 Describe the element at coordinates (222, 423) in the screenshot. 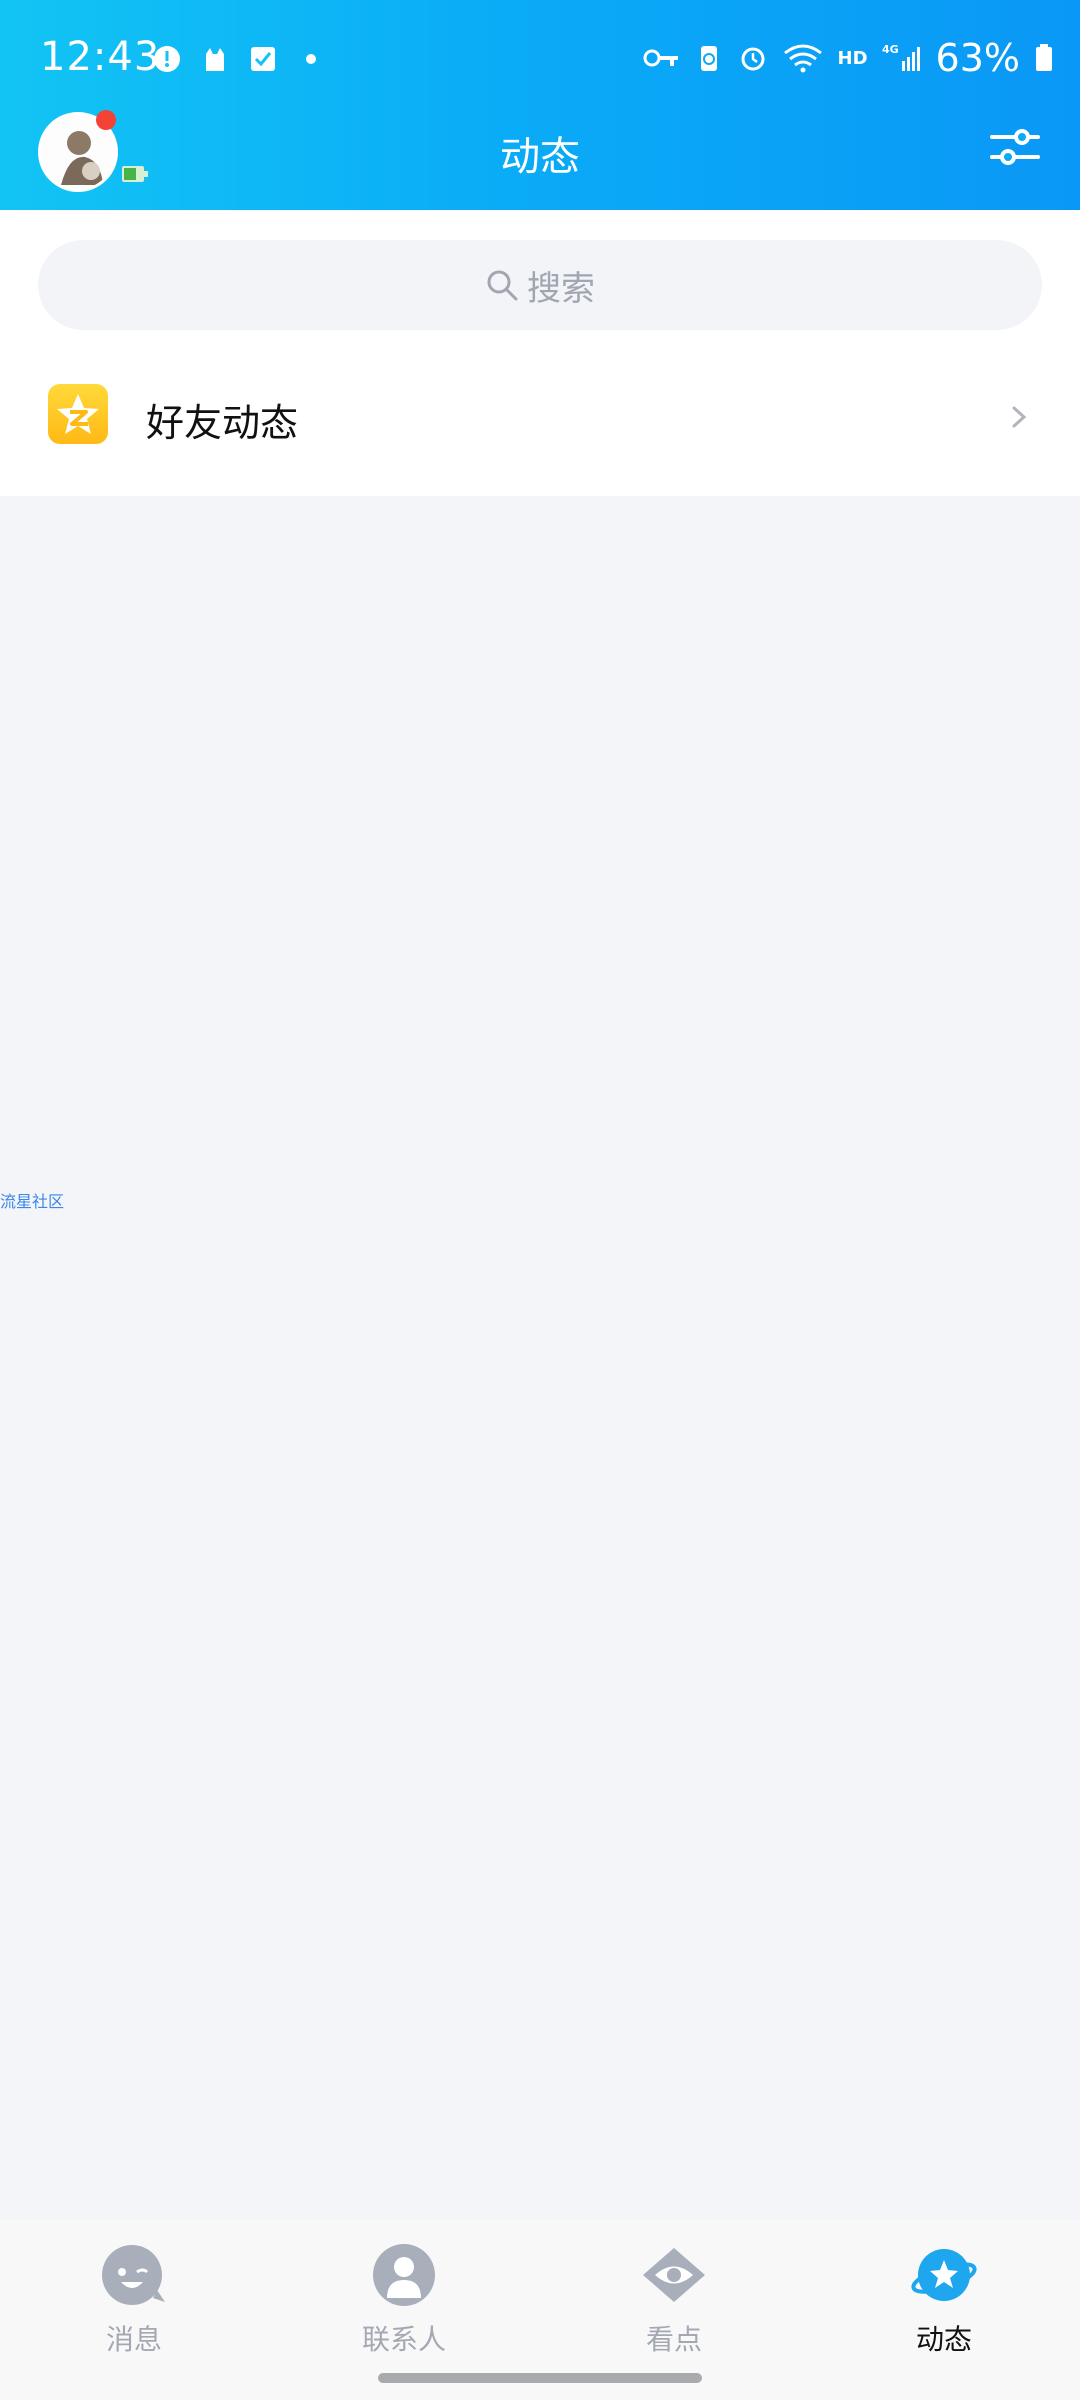

I see `list-item-label: 好友动态` at that location.